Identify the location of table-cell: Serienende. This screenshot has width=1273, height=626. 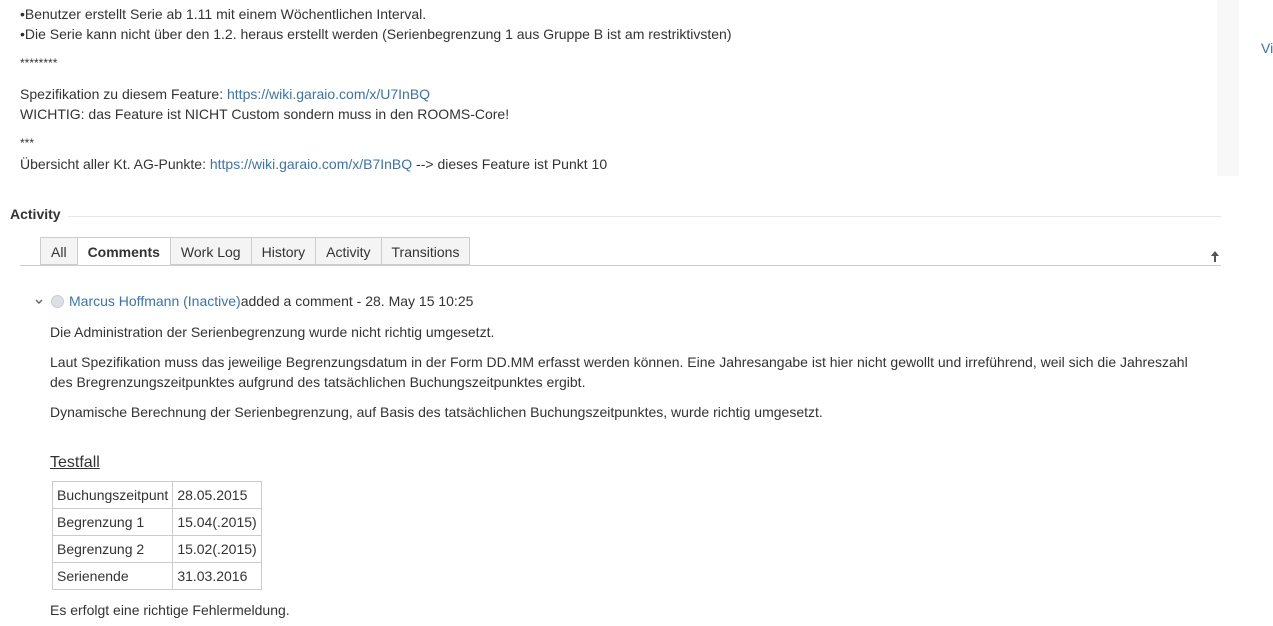
(112, 576).